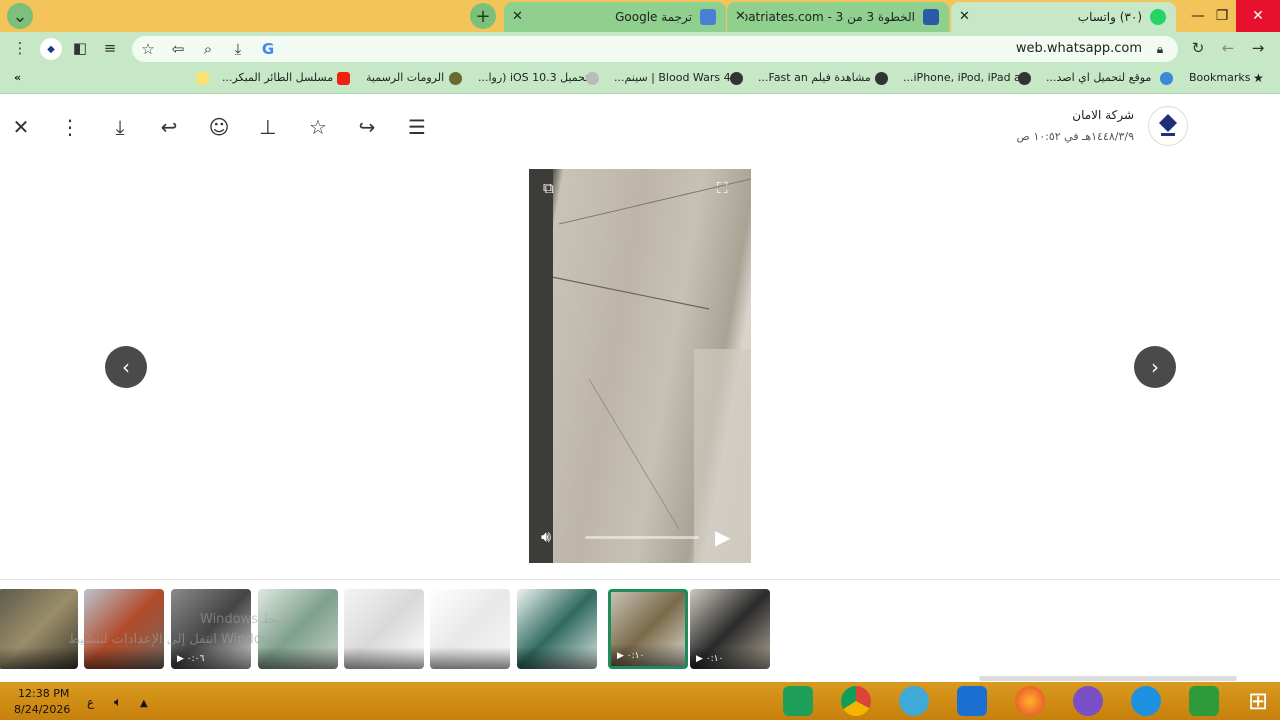  What do you see at coordinates (169, 127) in the screenshot?
I see `reply-all-icon: ↩` at bounding box center [169, 127].